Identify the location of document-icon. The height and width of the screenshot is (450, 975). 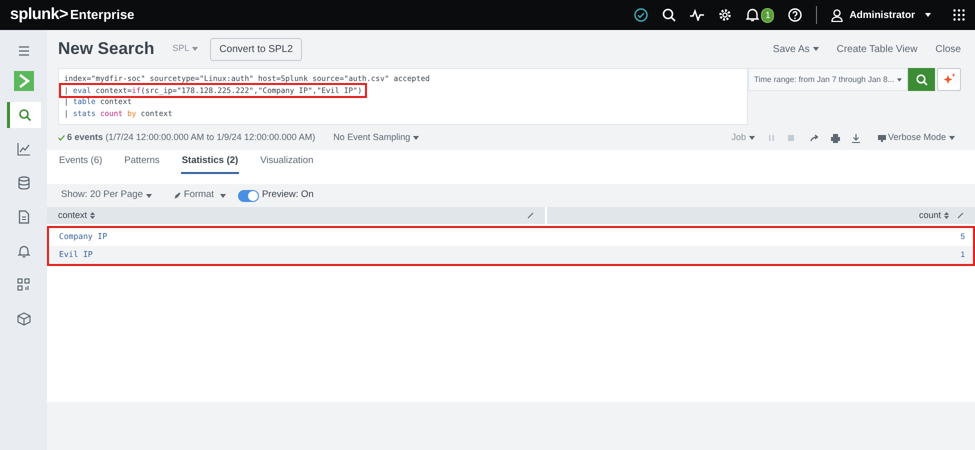
(23, 217).